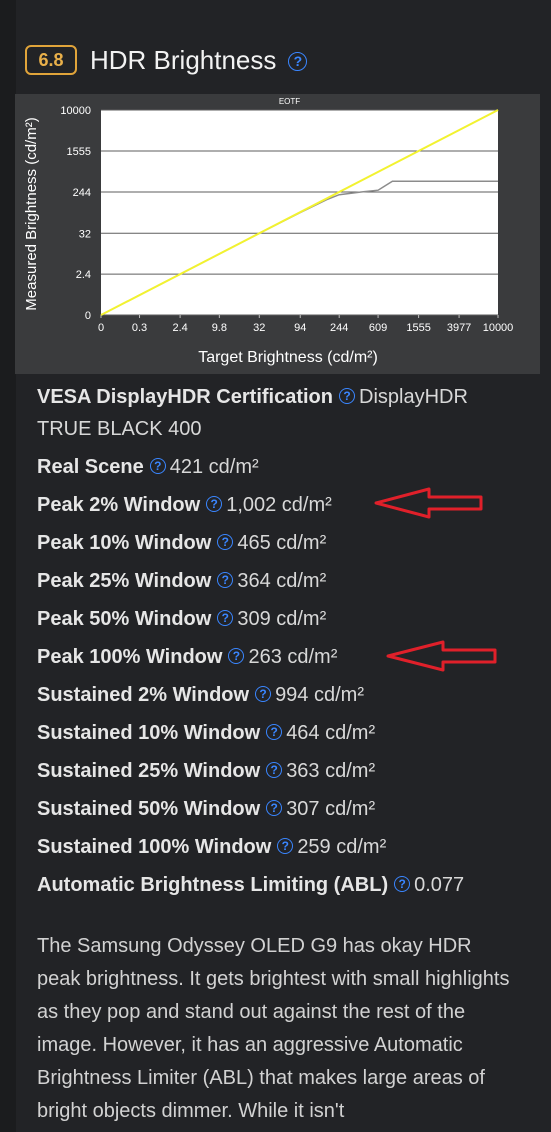 The height and width of the screenshot is (1132, 551). What do you see at coordinates (124, 581) in the screenshot?
I see `spec-label: Peak 25% Window` at bounding box center [124, 581].